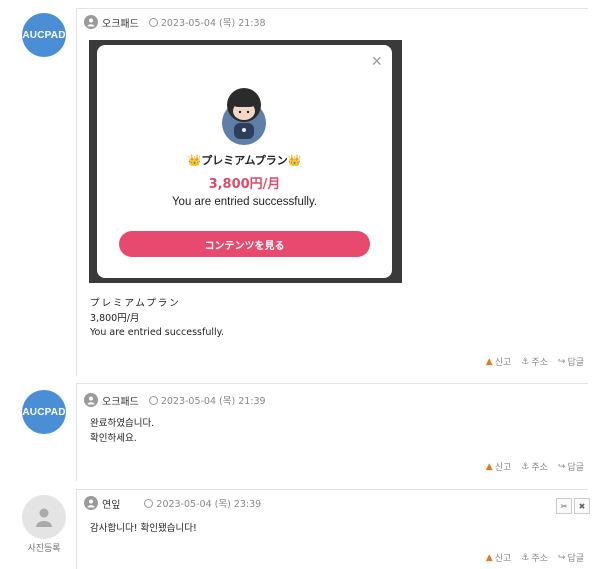 This screenshot has width=600, height=569. I want to click on comment-date: 2023-05-04 (목) 23:39, so click(202, 503).